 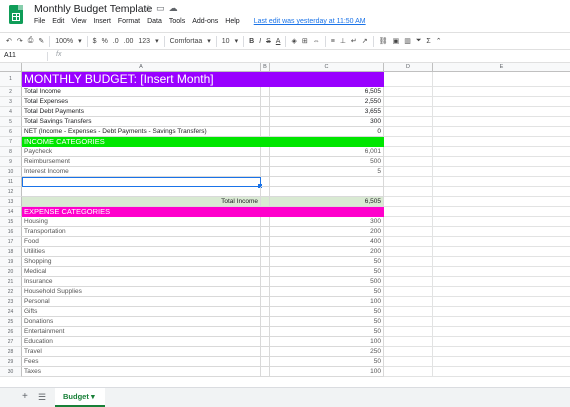 I want to click on row-number: 16, so click(x=11, y=232).